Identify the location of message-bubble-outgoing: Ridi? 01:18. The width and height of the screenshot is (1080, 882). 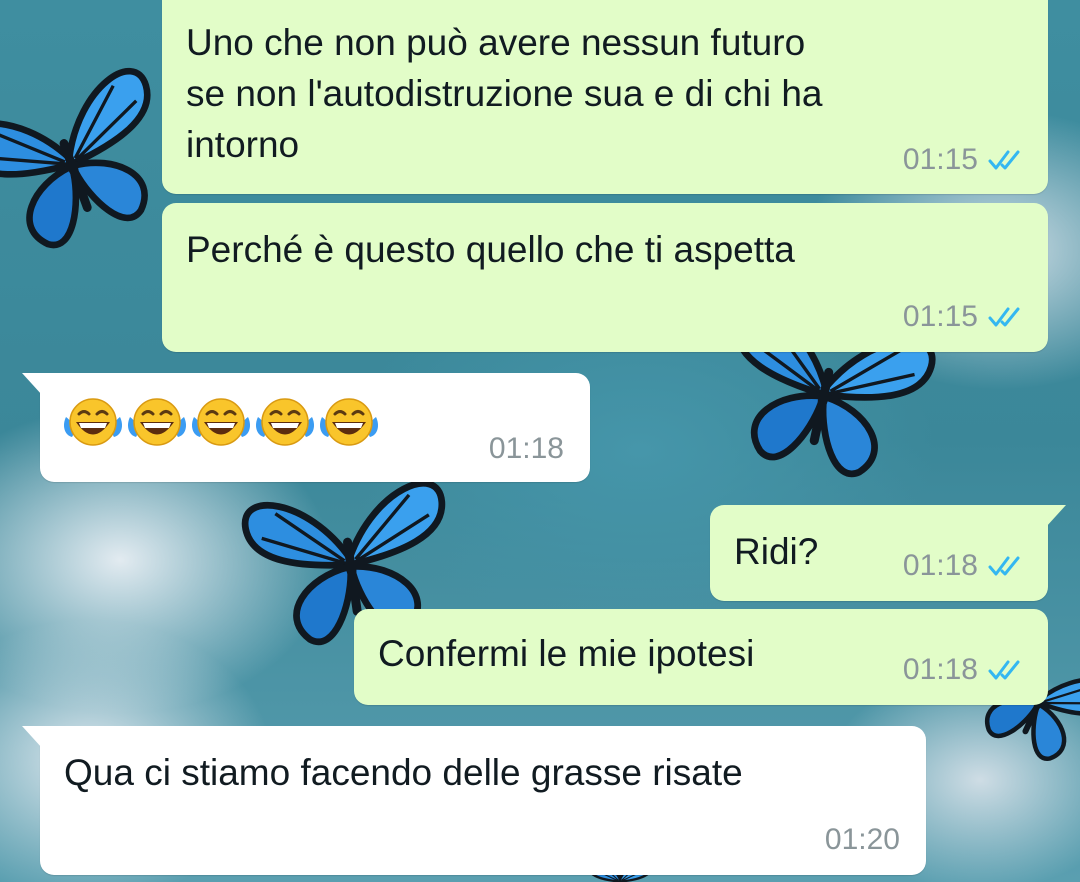
(888, 553).